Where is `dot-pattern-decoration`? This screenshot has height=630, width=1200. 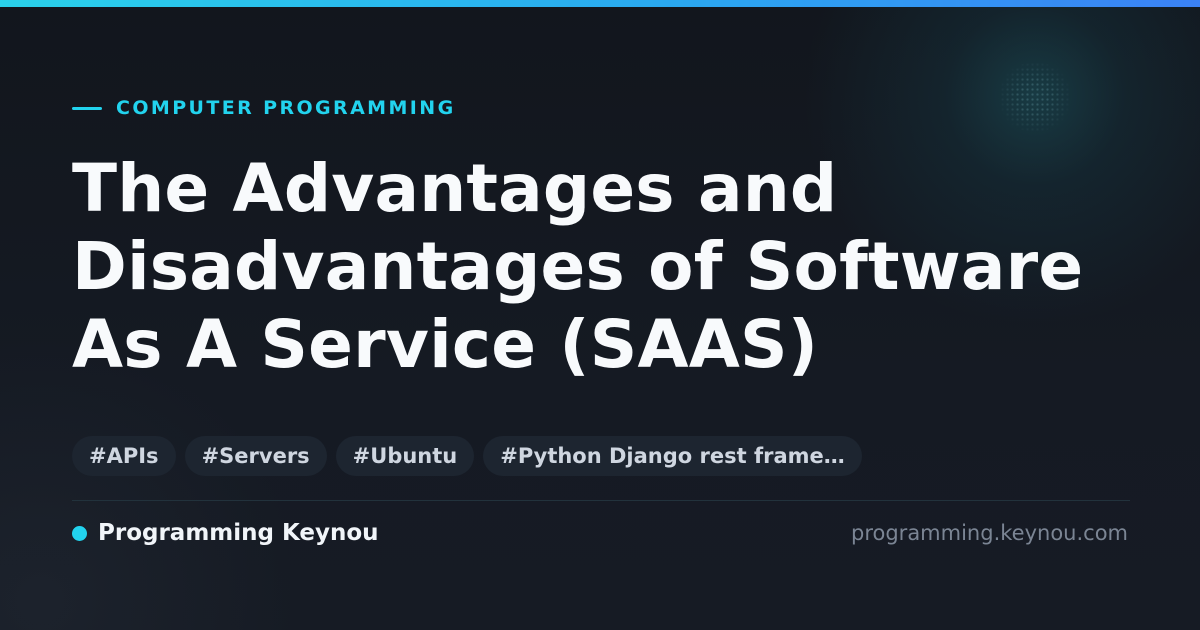
dot-pattern-decoration is located at coordinates (1035, 97).